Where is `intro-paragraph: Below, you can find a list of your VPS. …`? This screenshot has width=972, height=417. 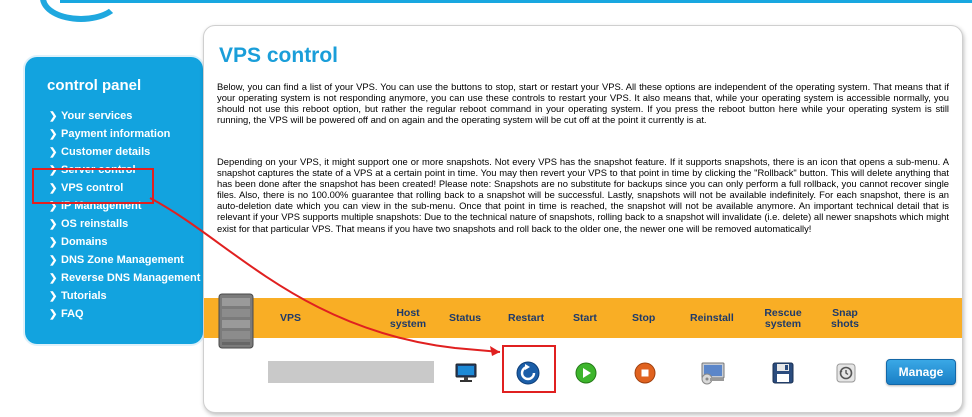 intro-paragraph: Below, you can find a list of your VPS. … is located at coordinates (583, 103).